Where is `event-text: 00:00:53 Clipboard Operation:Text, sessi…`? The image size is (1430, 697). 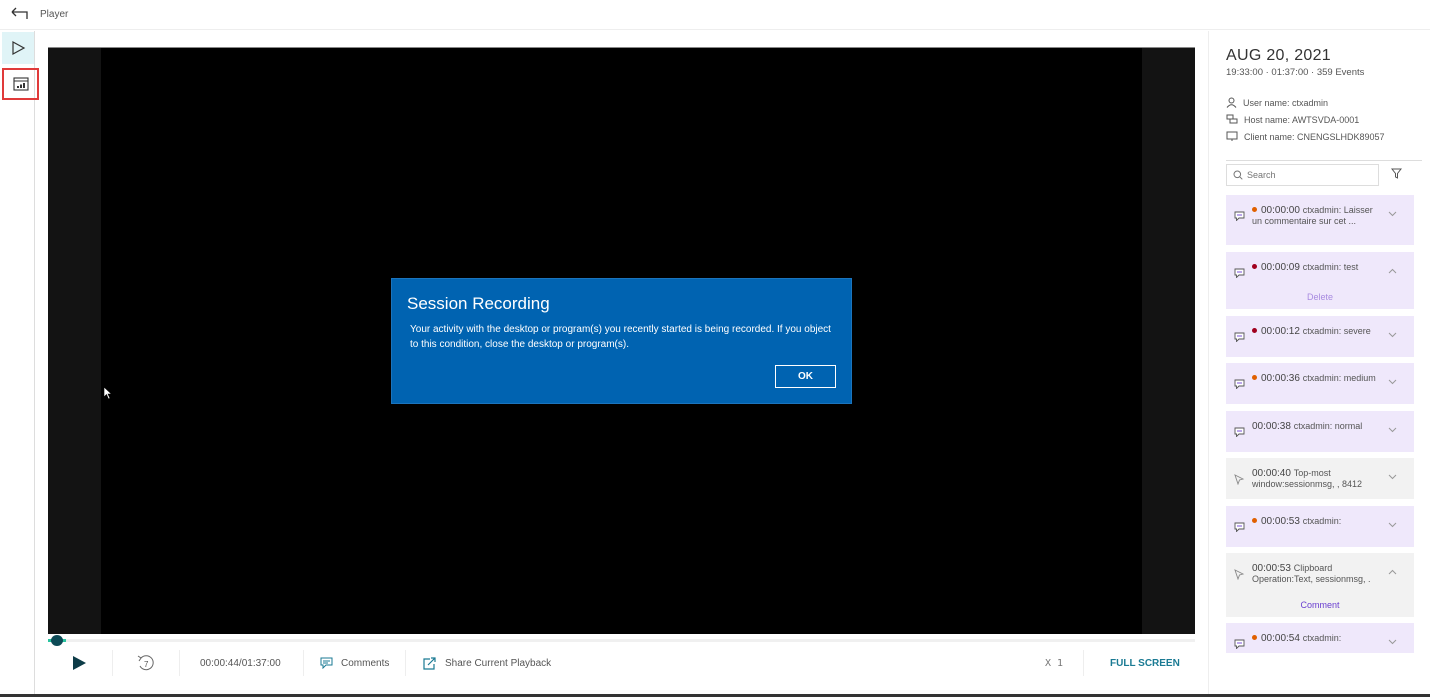
event-text: 00:00:53 Clipboard Operation:Text, sessi… is located at coordinates (1314, 573).